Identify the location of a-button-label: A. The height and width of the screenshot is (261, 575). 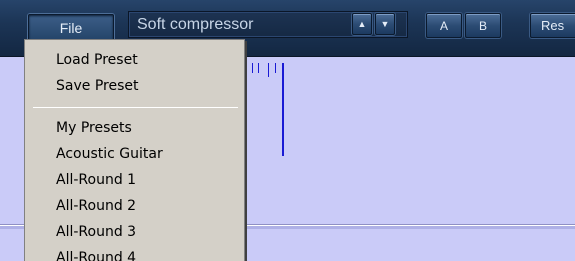
(443, 25).